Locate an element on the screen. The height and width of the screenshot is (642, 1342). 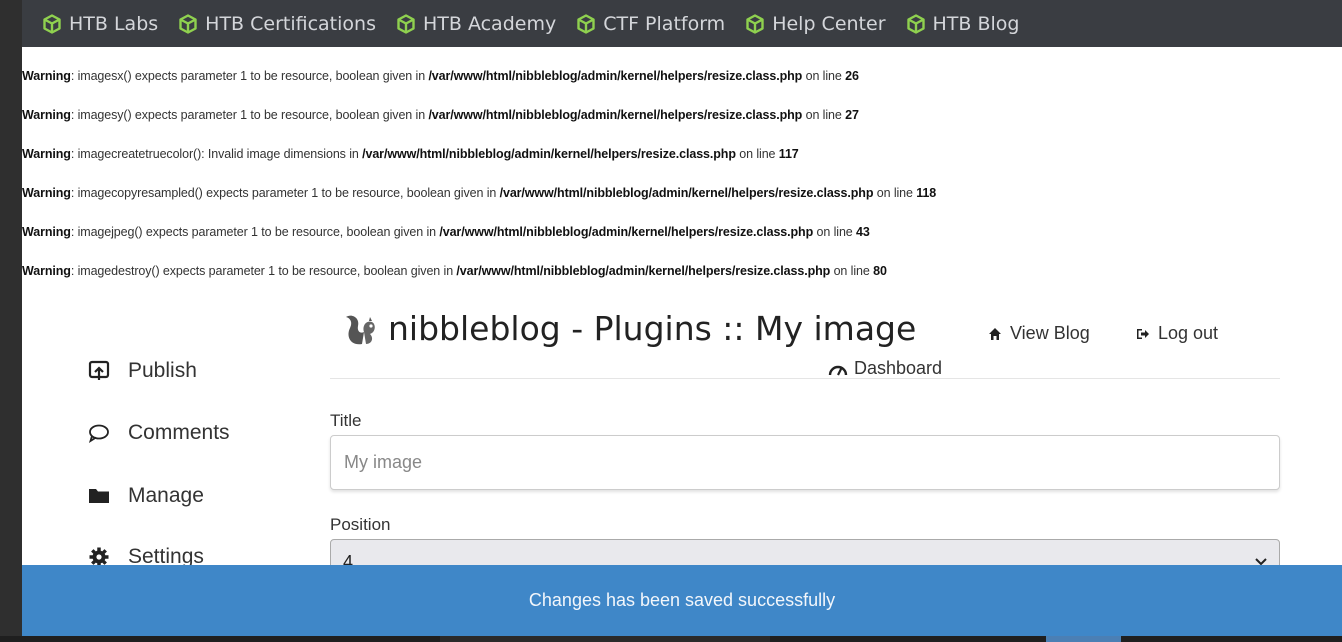
page-title-text: nibbleblog - Plugins :: My image is located at coordinates (652, 328).